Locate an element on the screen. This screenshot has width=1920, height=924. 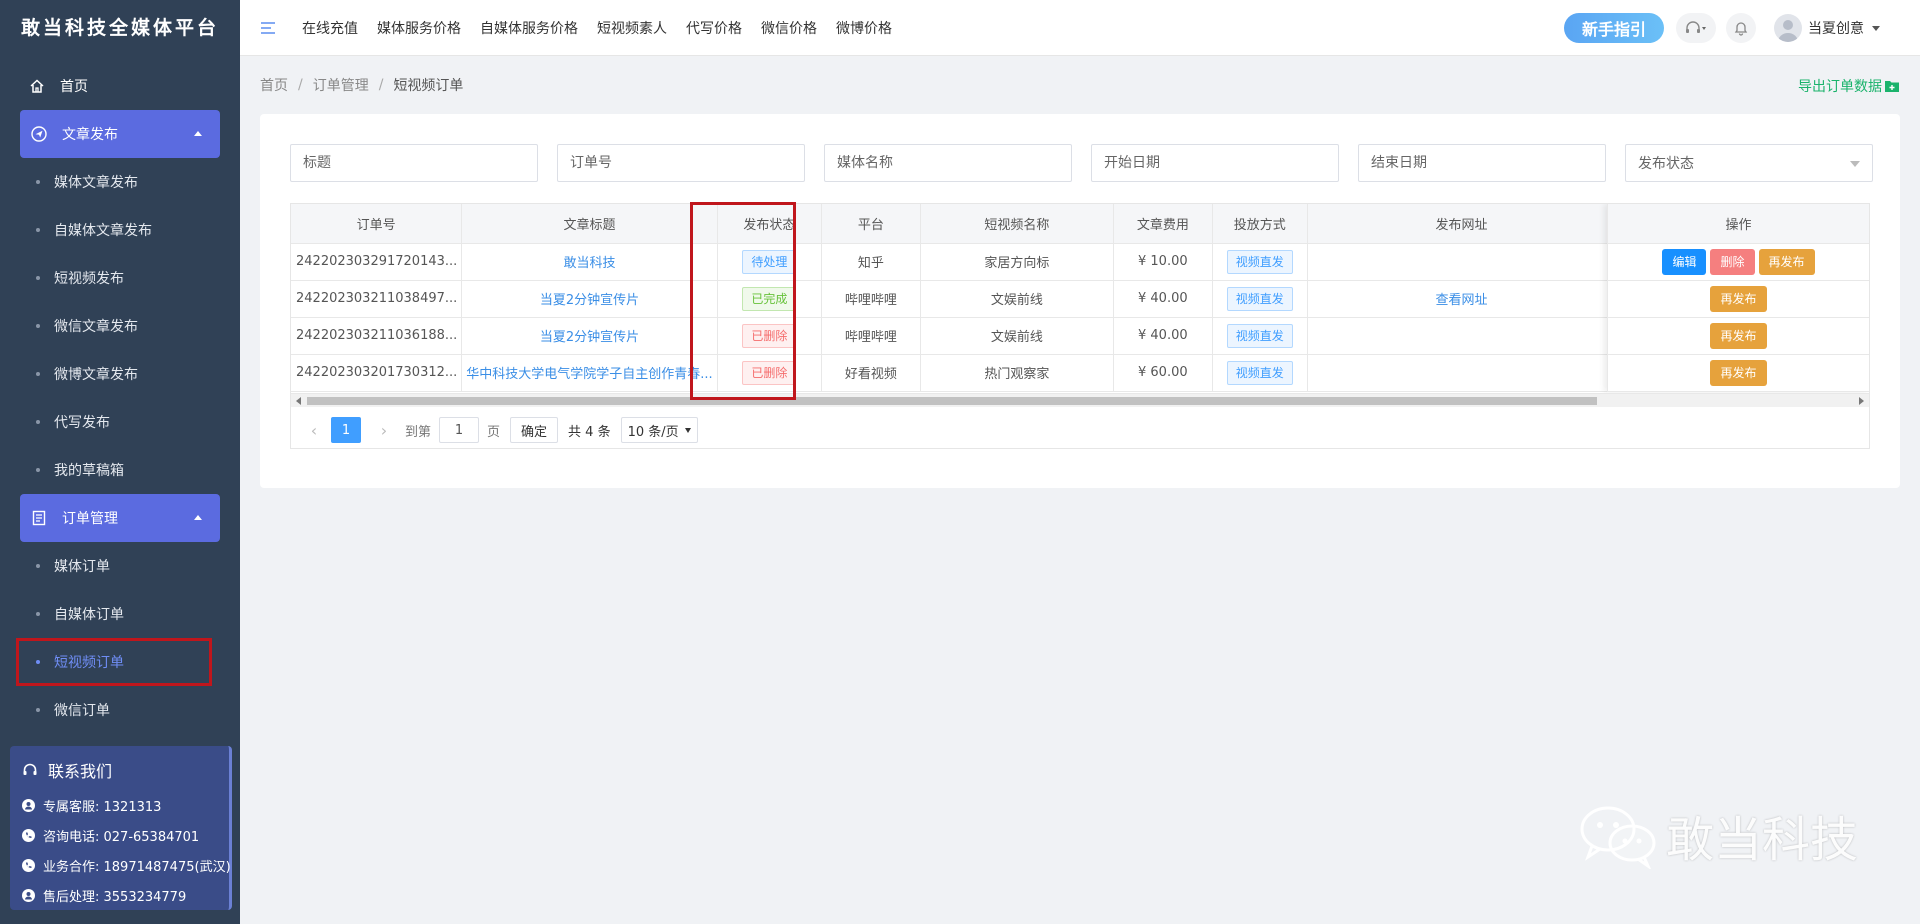
sidebar-item-weibo-article-publish: 微博文章发布 is located at coordinates (120, 374).